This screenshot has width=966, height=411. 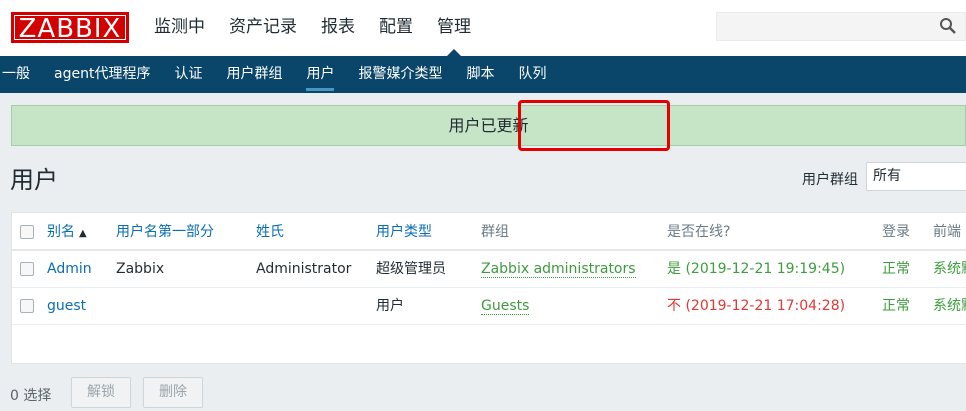 What do you see at coordinates (140, 269) in the screenshot?
I see `user-name: Zabbix` at bounding box center [140, 269].